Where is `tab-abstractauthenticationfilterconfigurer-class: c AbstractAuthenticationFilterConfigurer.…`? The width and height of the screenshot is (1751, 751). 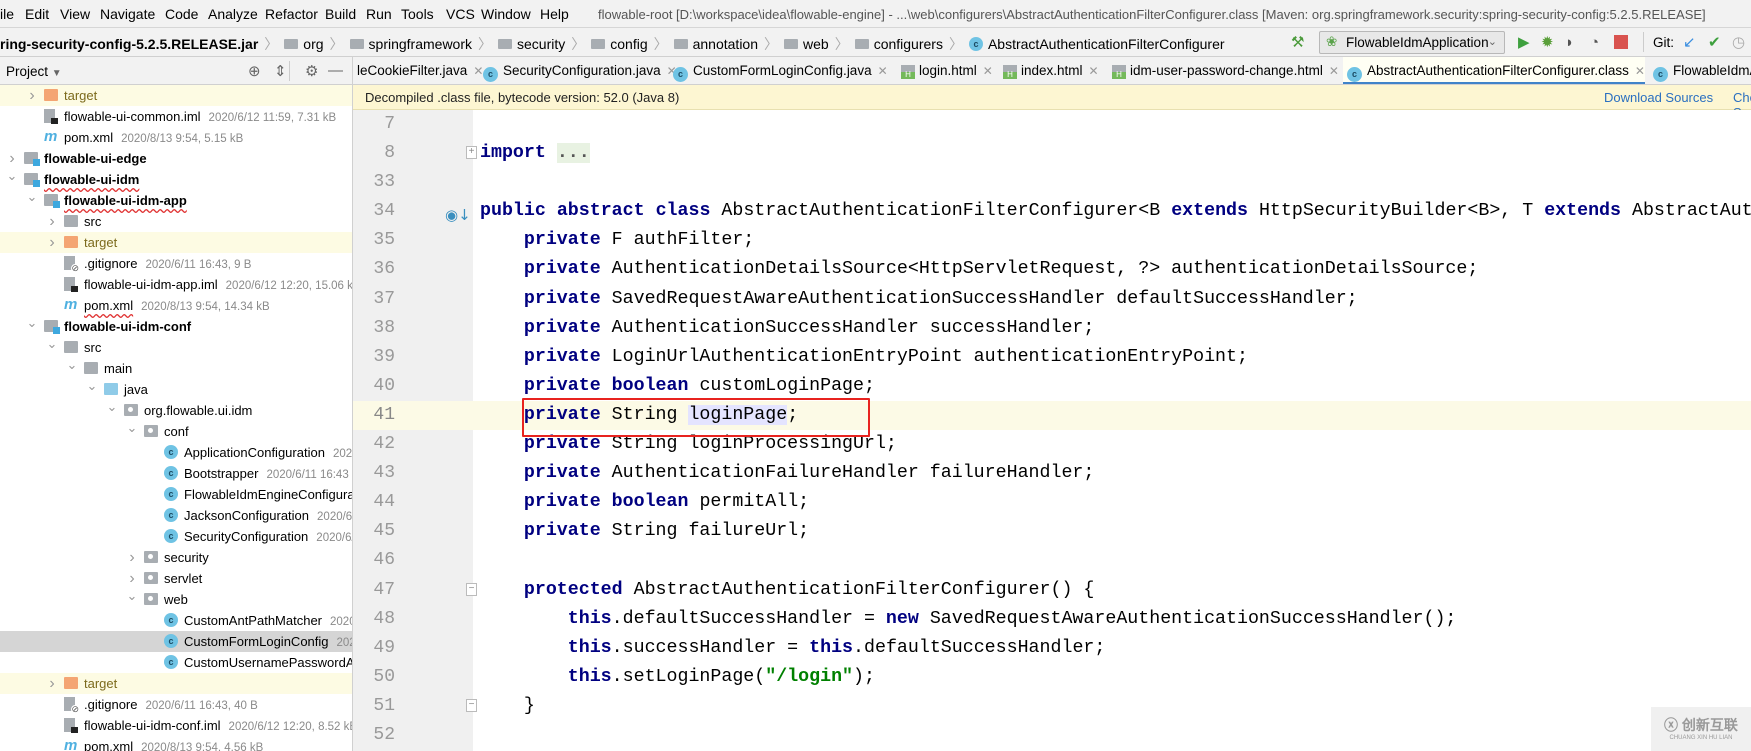
tab-abstractauthenticationfilterconfigurer-class: c AbstractAuthenticationFilterConfigurer.… is located at coordinates (1494, 70).